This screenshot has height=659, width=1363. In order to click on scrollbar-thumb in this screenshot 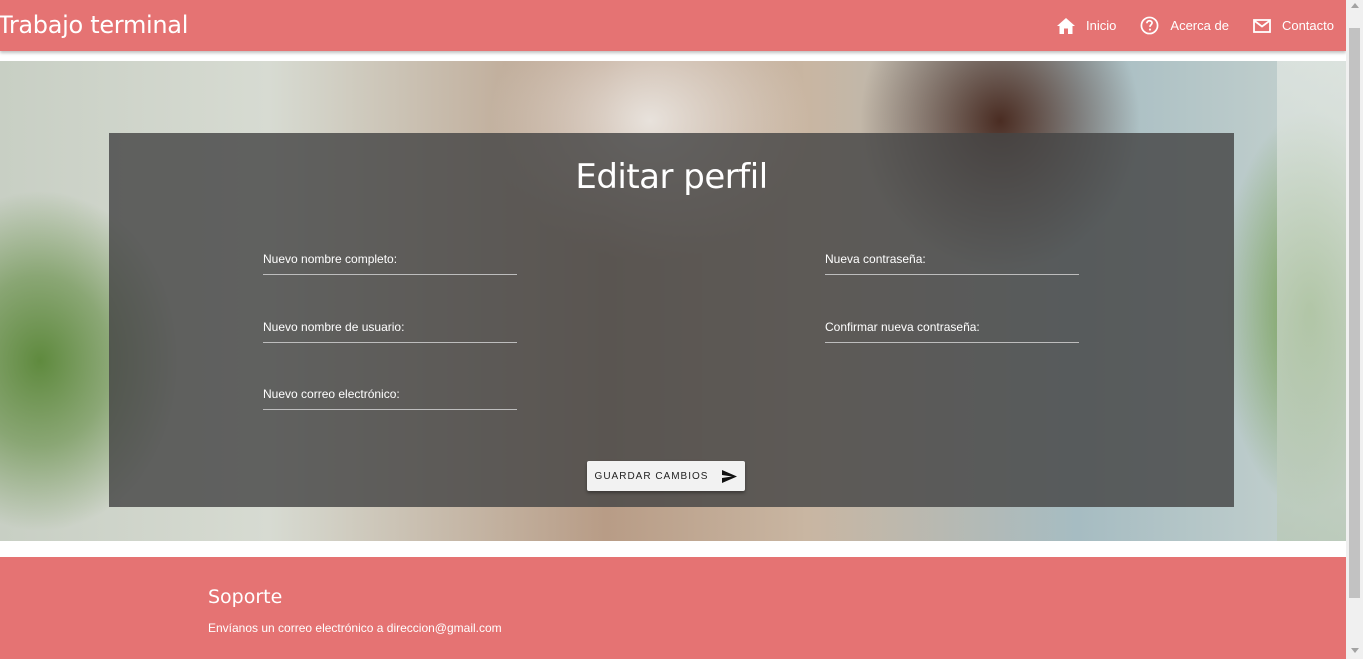, I will do `click(1354, 313)`.